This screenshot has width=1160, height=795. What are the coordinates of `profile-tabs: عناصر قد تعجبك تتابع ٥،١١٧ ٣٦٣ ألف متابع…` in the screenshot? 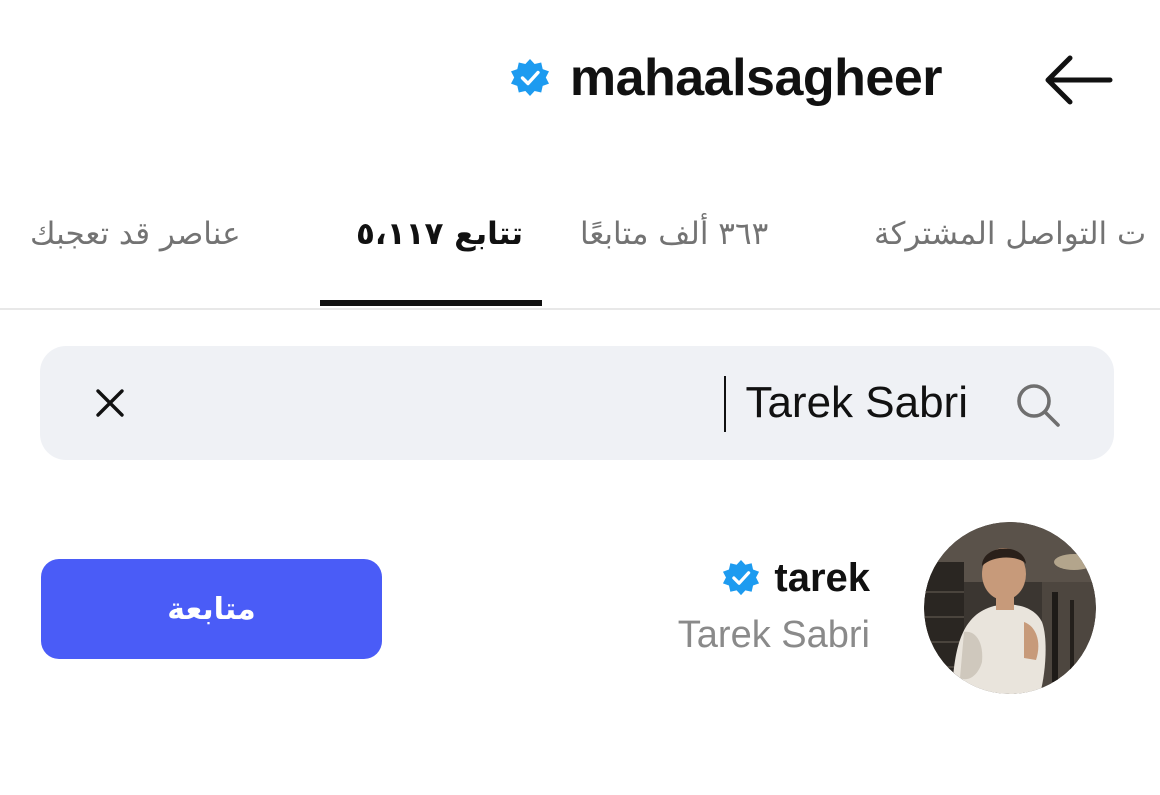 It's located at (580, 254).